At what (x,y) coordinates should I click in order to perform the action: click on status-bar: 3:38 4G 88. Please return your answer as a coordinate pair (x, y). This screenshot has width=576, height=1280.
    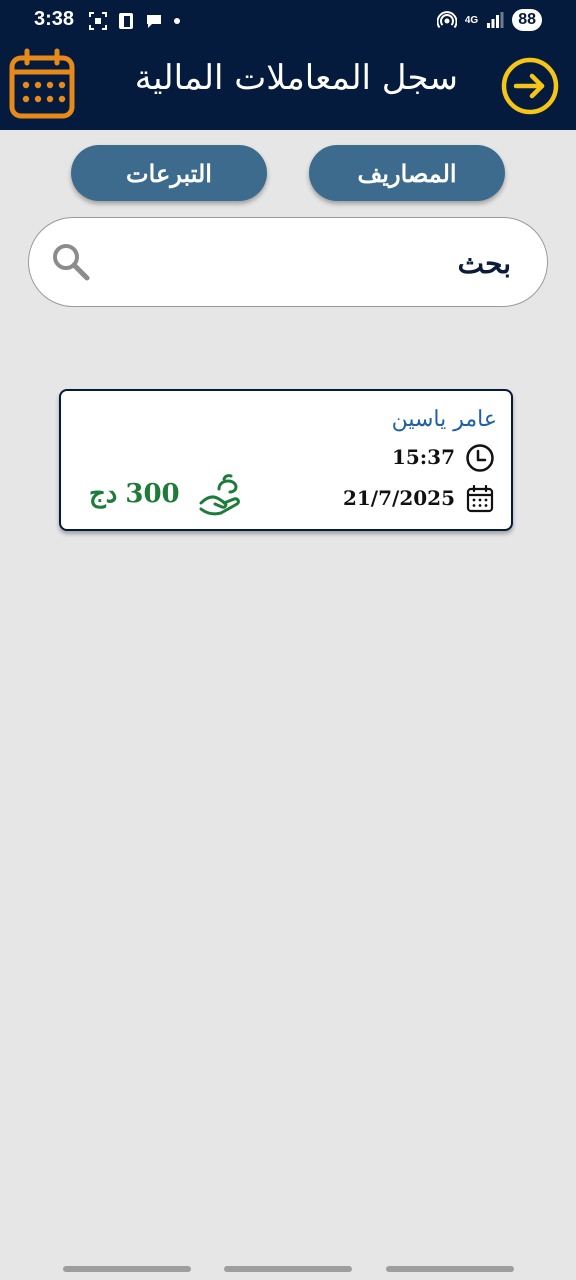
    Looking at the image, I should click on (288, 22).